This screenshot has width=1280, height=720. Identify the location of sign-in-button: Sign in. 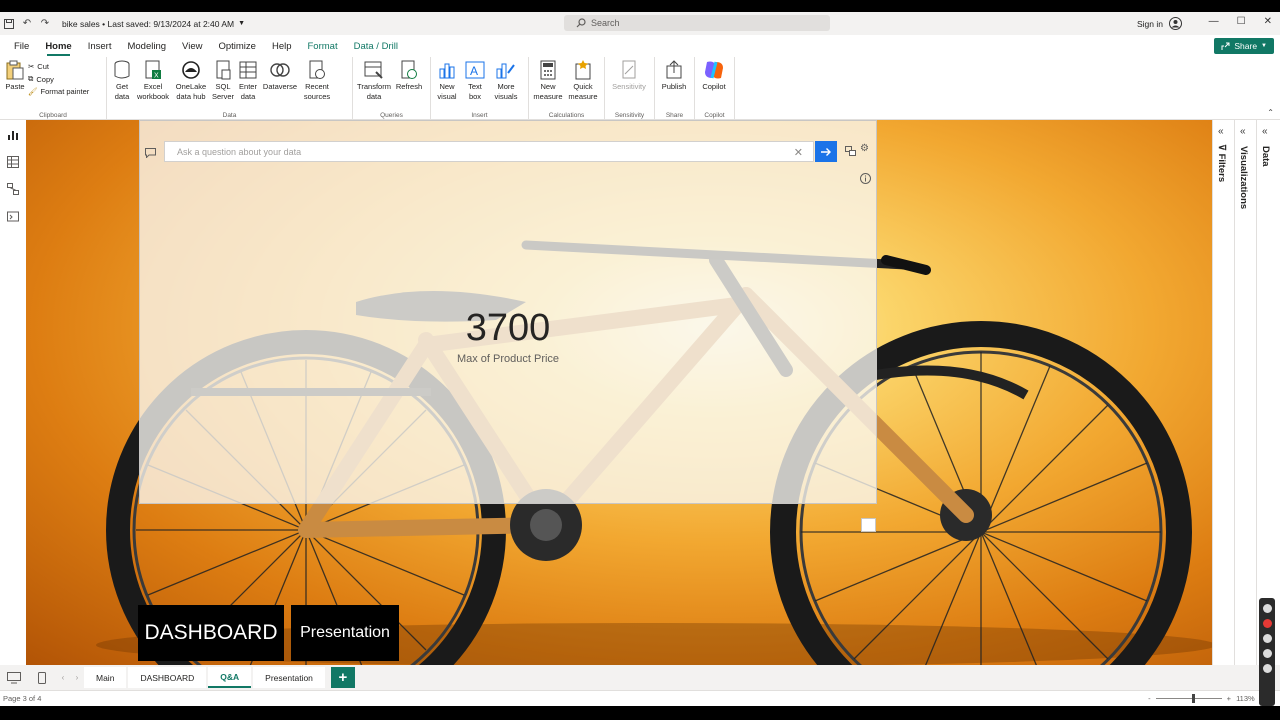
(1159, 23).